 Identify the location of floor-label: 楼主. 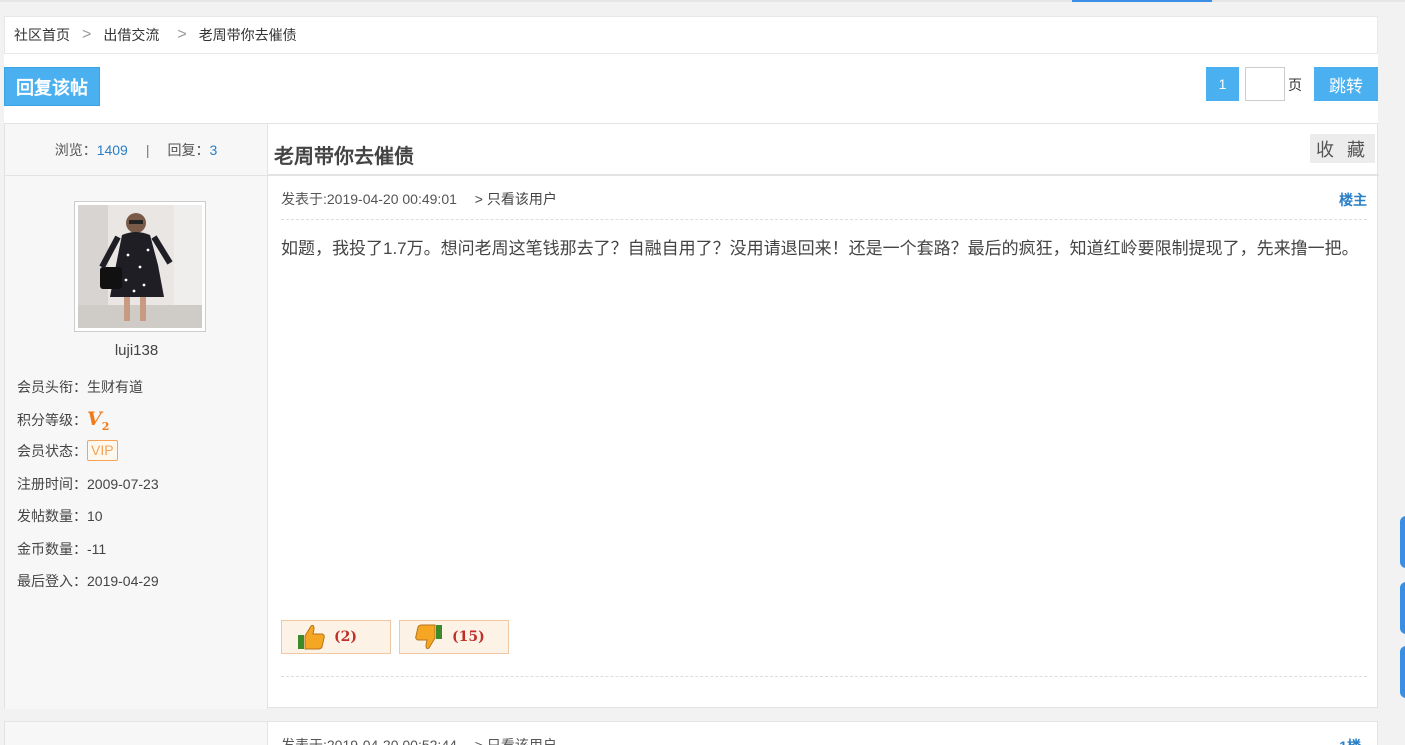
(1353, 200).